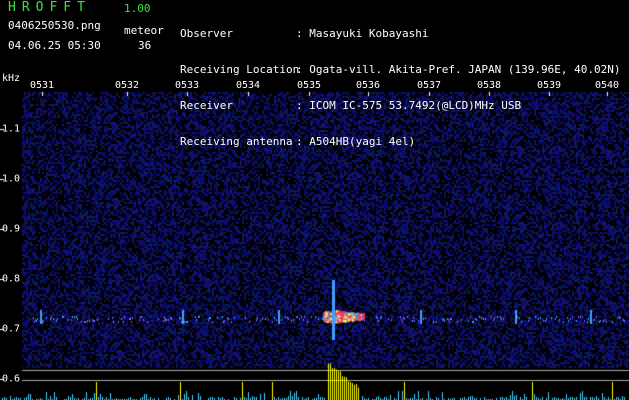 Image resolution: width=629 pixels, height=400 pixels. I want to click on axis-unit: kHz, so click(11, 78).